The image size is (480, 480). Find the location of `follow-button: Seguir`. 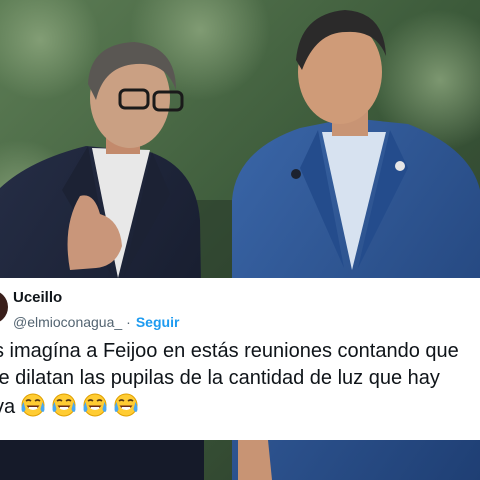

follow-button: Seguir is located at coordinates (158, 322).